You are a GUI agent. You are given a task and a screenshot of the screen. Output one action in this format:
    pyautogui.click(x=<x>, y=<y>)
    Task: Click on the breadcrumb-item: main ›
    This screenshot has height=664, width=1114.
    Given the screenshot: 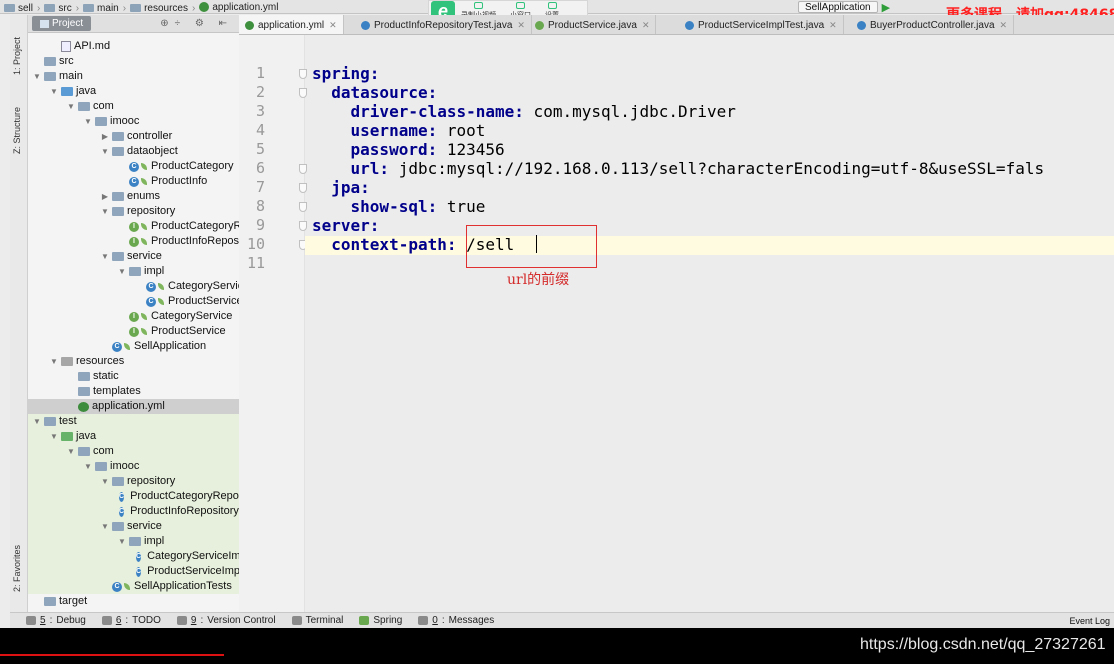 What is the action you would take?
    pyautogui.click(x=104, y=7)
    